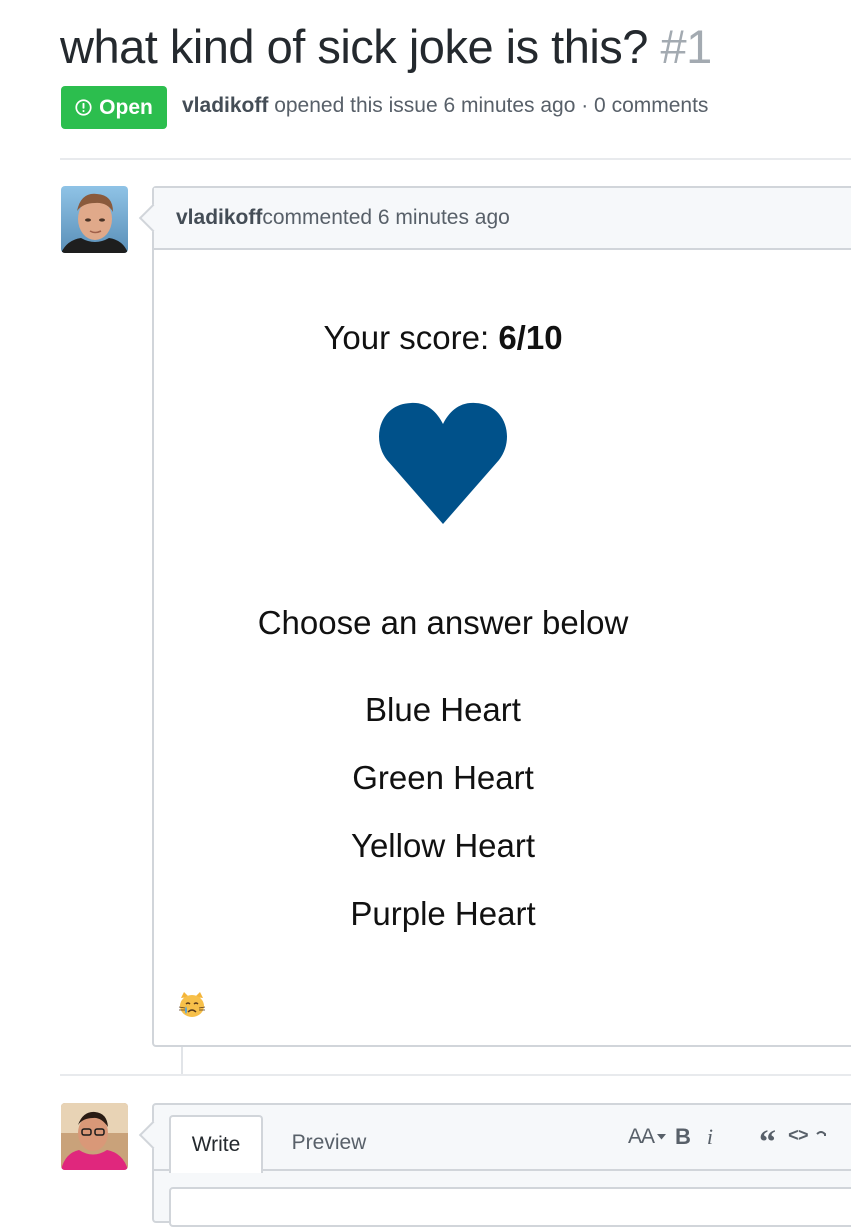 This screenshot has height=1227, width=851. Describe the element at coordinates (225, 105) in the screenshot. I see `issue-author-link: vladikoff` at that location.